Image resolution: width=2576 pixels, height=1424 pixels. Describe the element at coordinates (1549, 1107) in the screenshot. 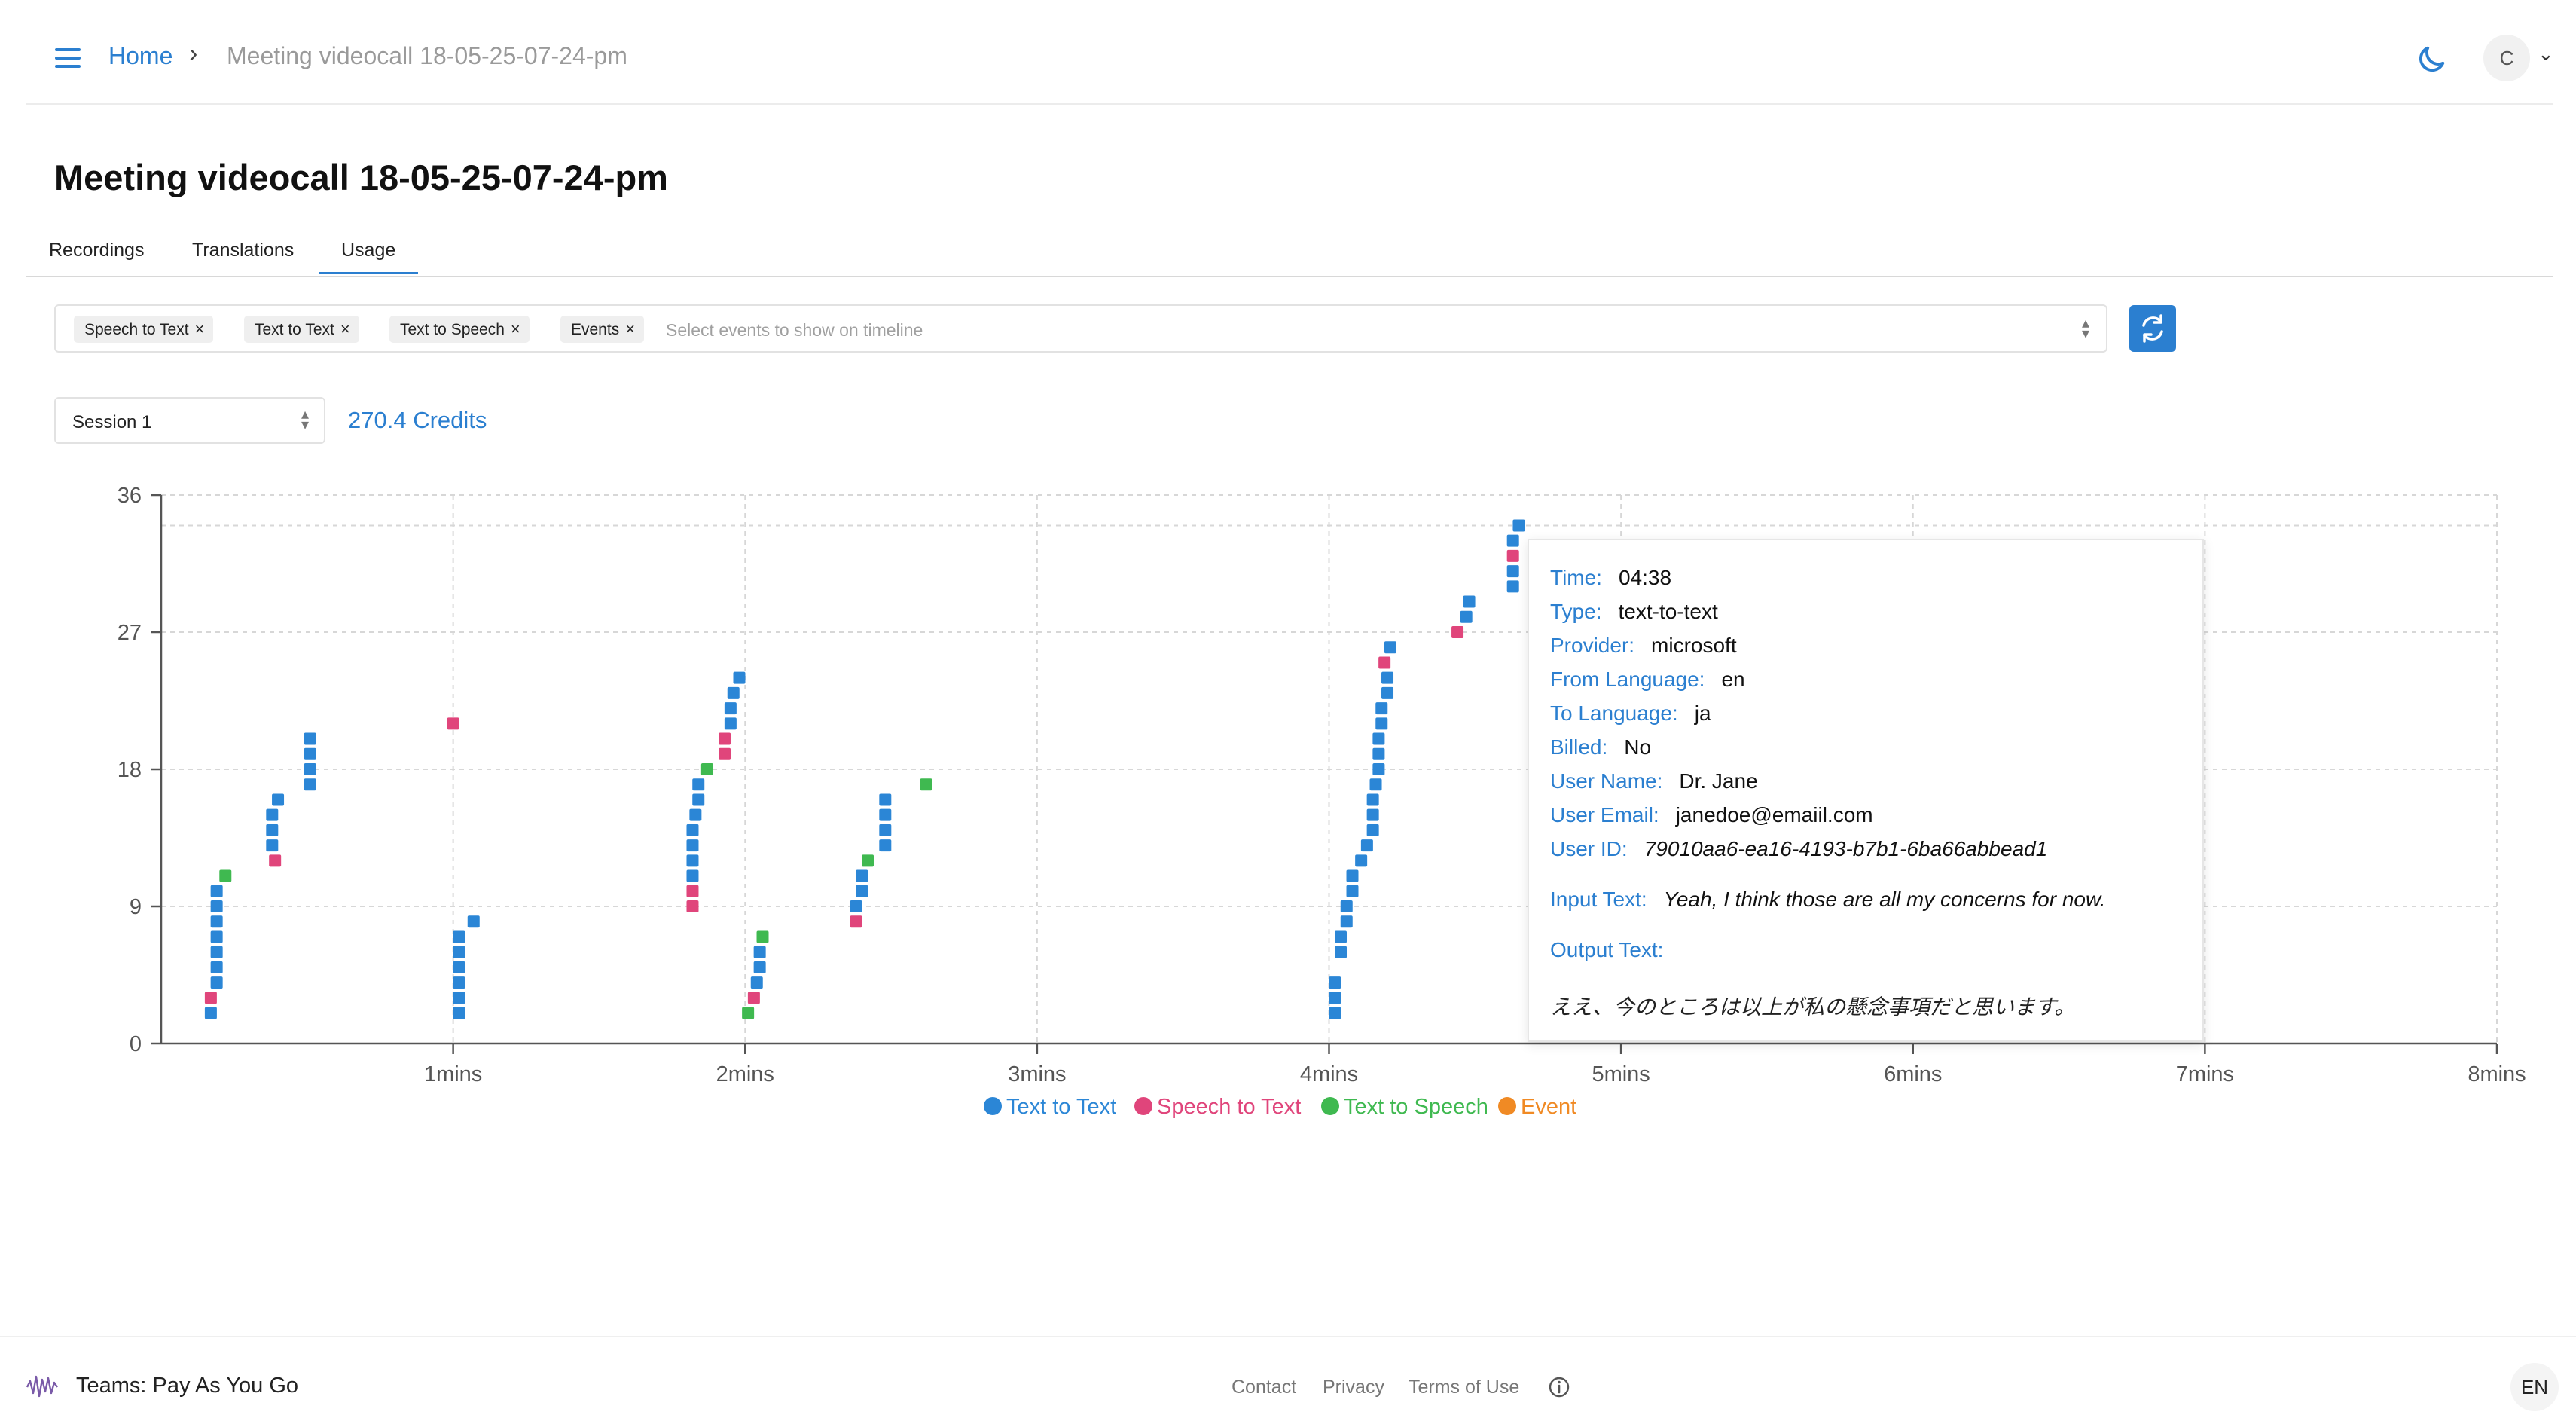

I see `legend-label-event: Event` at that location.